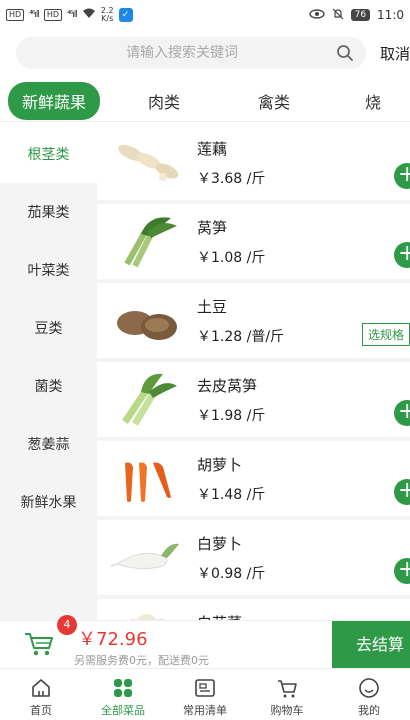  What do you see at coordinates (390, 15) in the screenshot?
I see `clock: 11:0` at bounding box center [390, 15].